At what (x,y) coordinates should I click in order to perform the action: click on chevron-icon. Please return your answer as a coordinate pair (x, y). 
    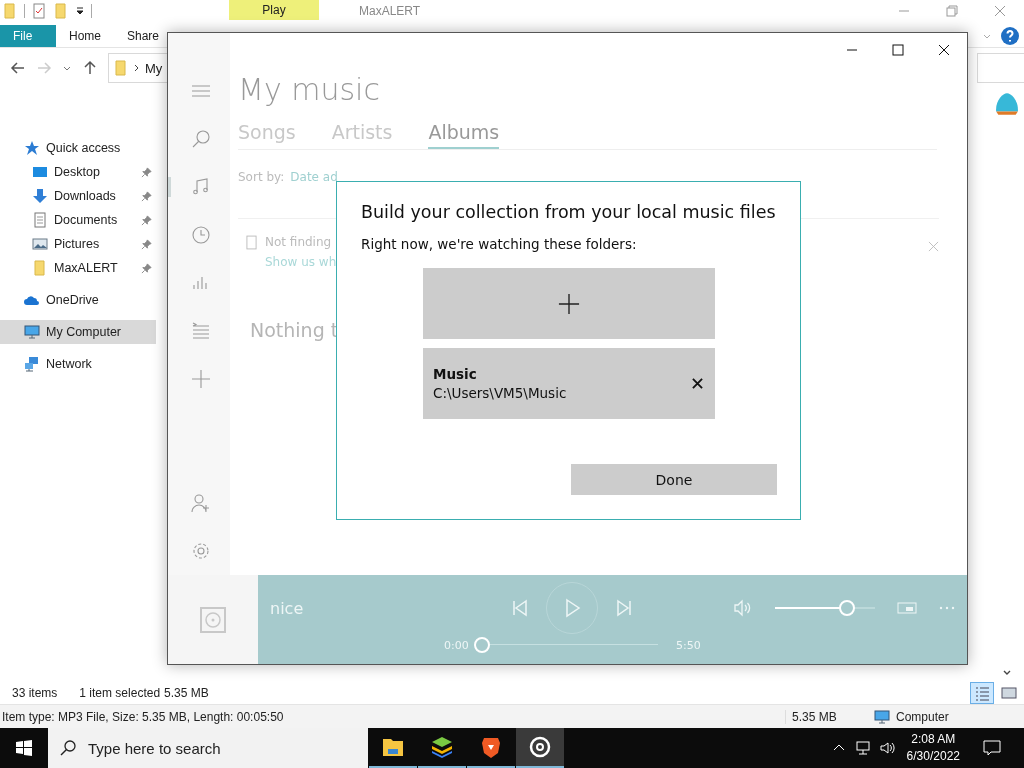
    Looking at the image, I should click on (137, 68).